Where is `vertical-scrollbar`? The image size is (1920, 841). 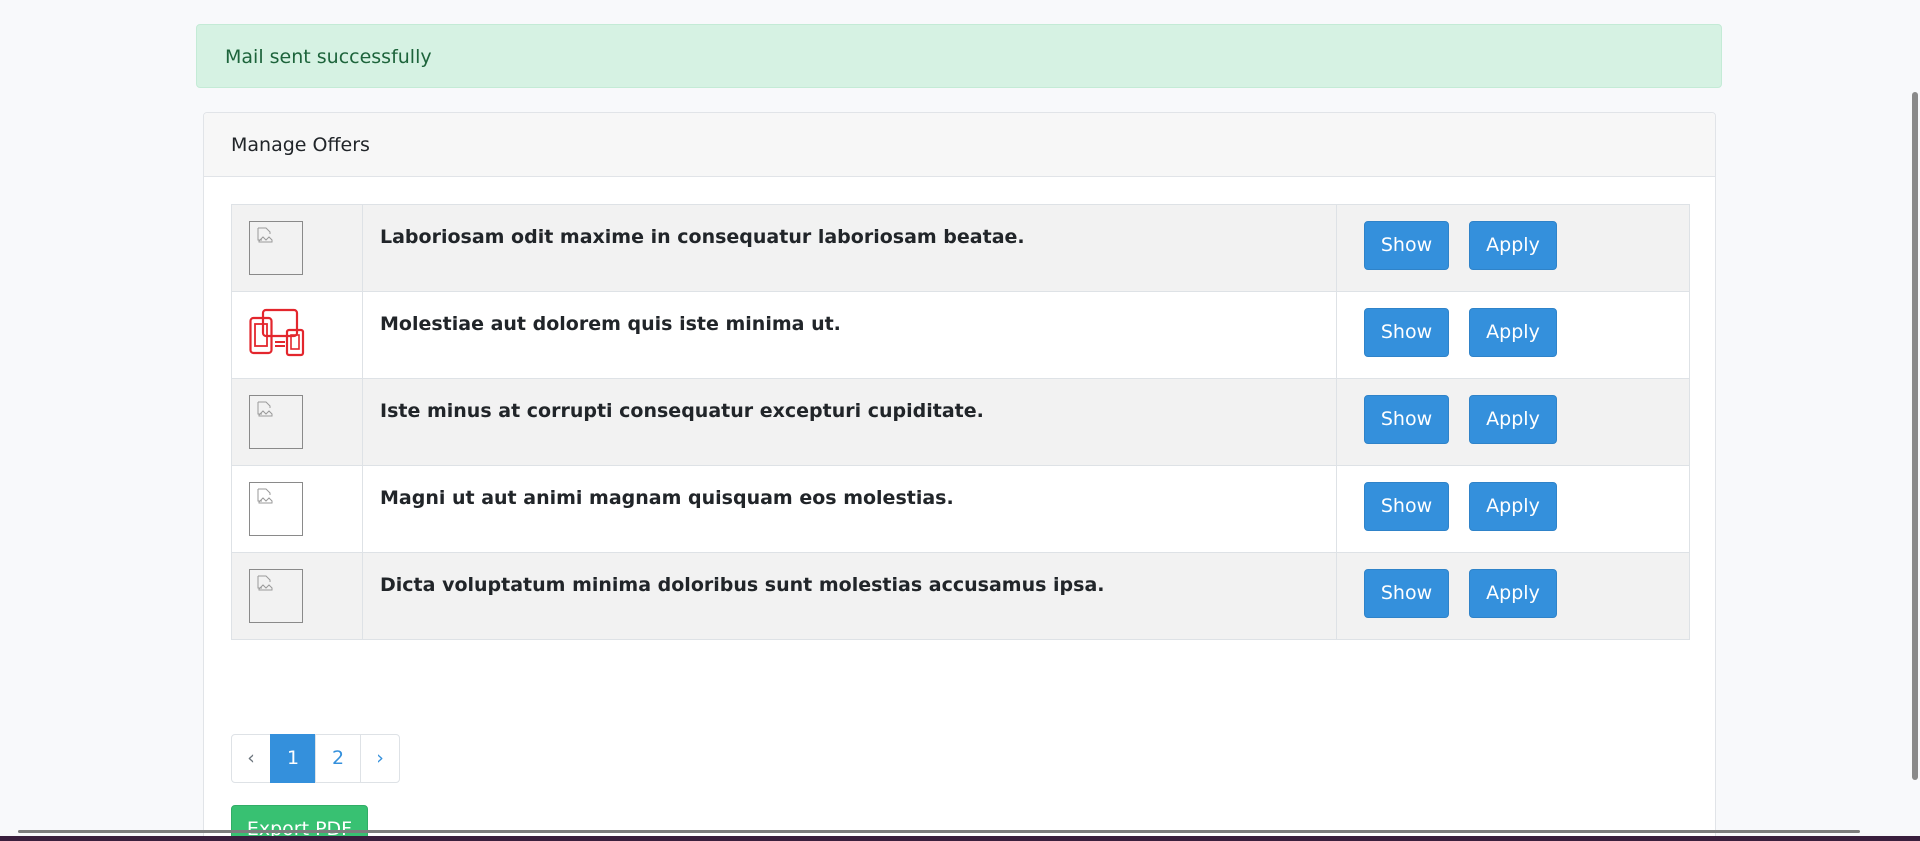 vertical-scrollbar is located at coordinates (1915, 436).